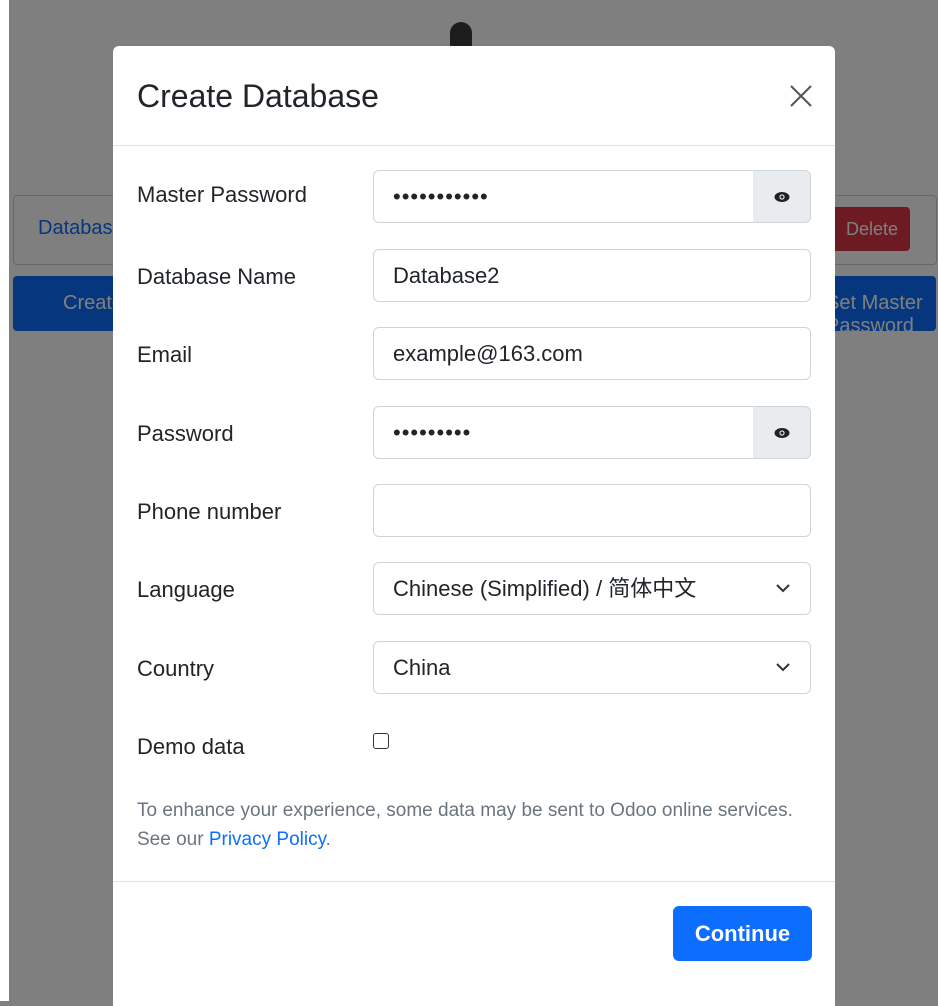 This screenshot has width=938, height=1006. I want to click on master-password-label: Master Password, so click(222, 194).